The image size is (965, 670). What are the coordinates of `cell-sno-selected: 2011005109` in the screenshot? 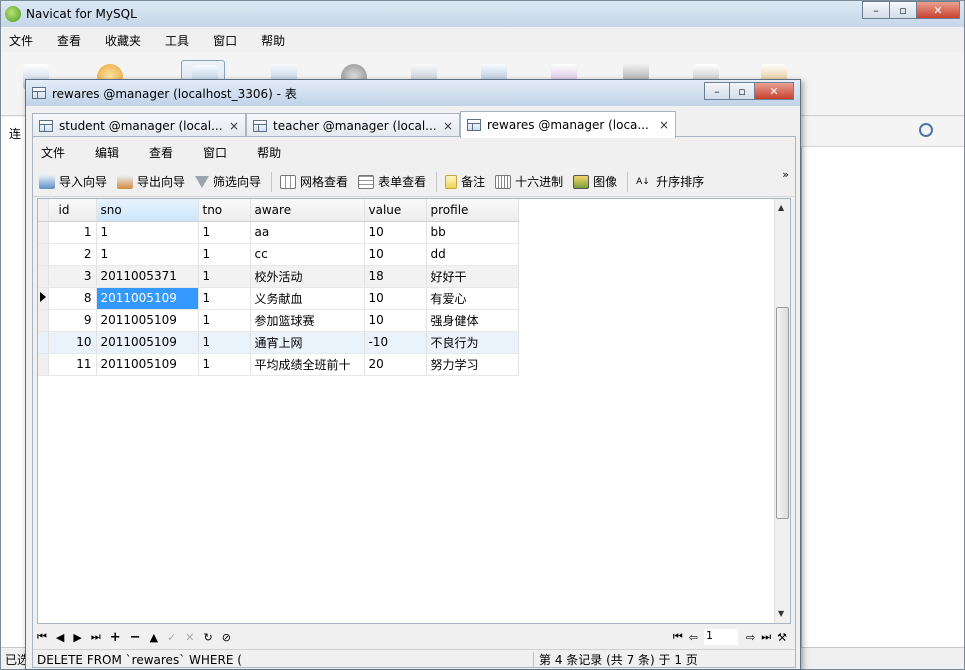 It's located at (147, 298).